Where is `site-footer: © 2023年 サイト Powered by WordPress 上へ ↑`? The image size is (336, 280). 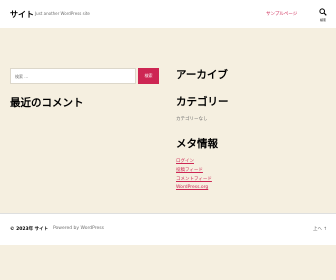
site-footer: © 2023年 サイト Powered by WordPress 上へ ↑ is located at coordinates (168, 229).